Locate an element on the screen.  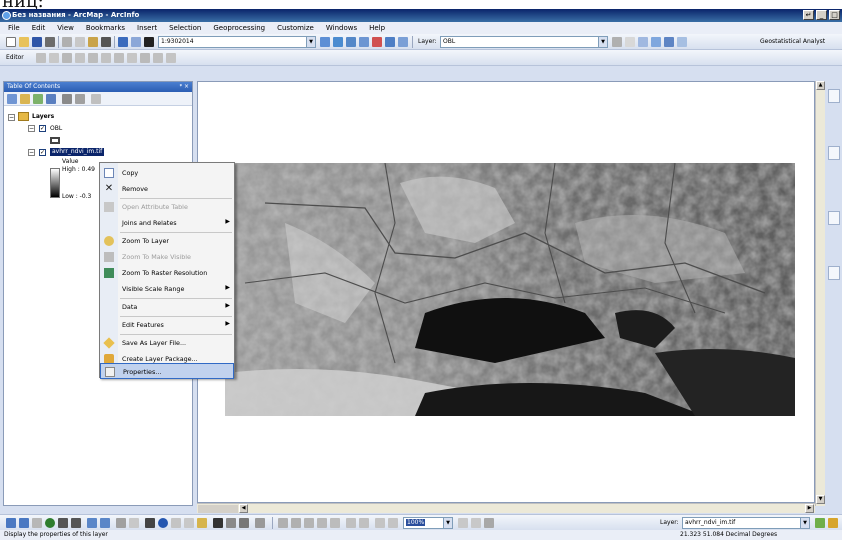
html-popup-icon is located at coordinates (189, 523).